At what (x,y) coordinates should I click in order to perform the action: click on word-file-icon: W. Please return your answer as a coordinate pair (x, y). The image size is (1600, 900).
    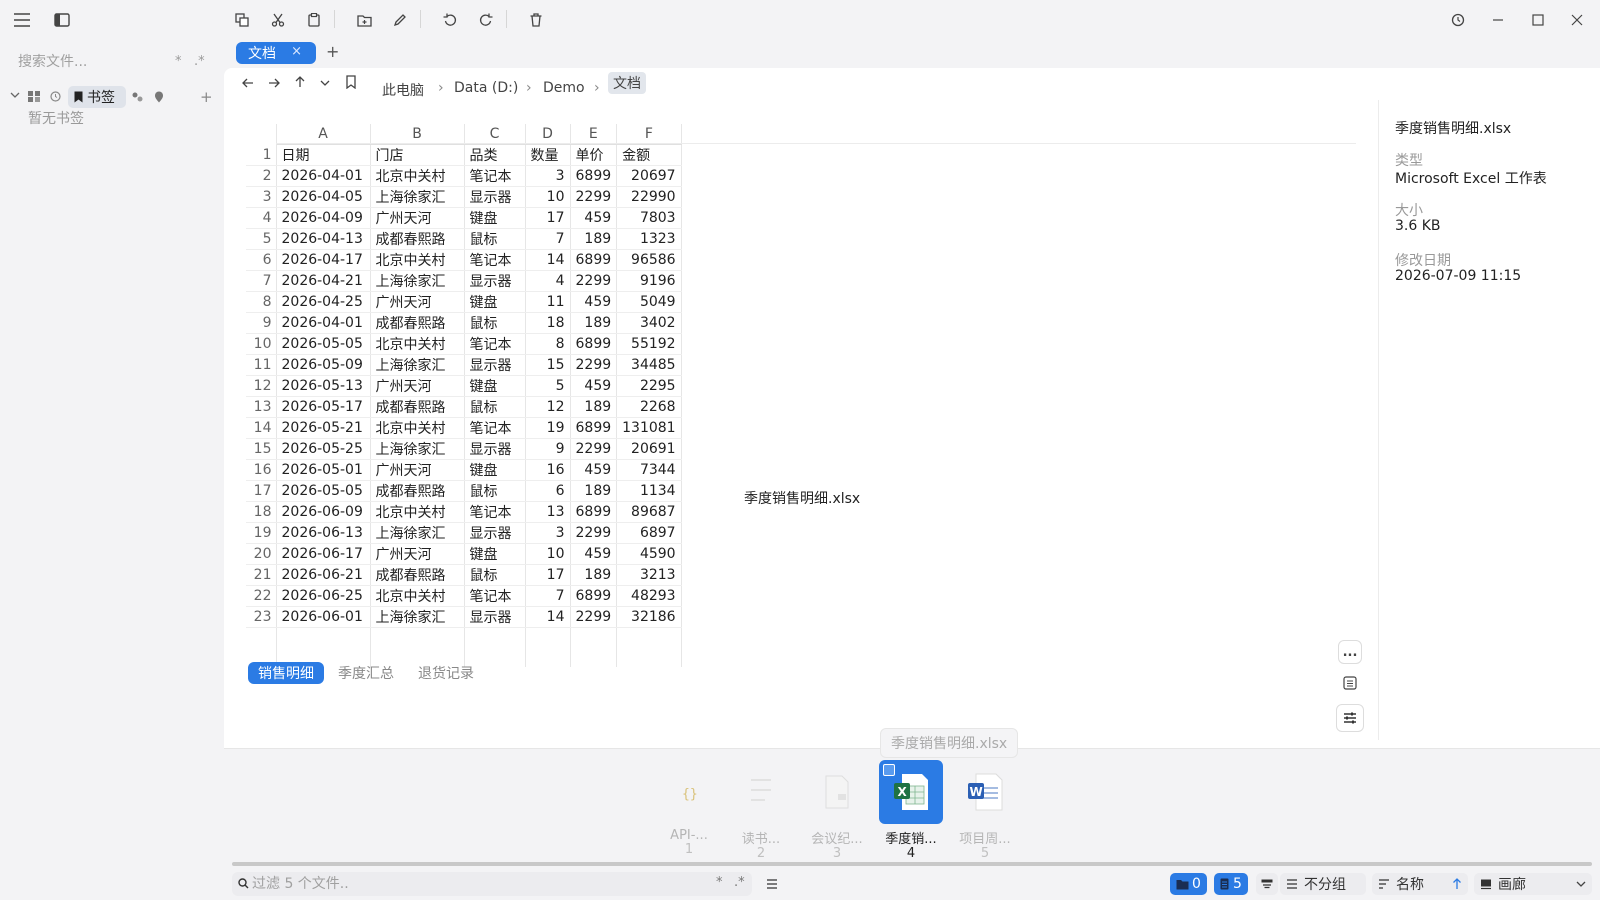
    Looking at the image, I should click on (985, 792).